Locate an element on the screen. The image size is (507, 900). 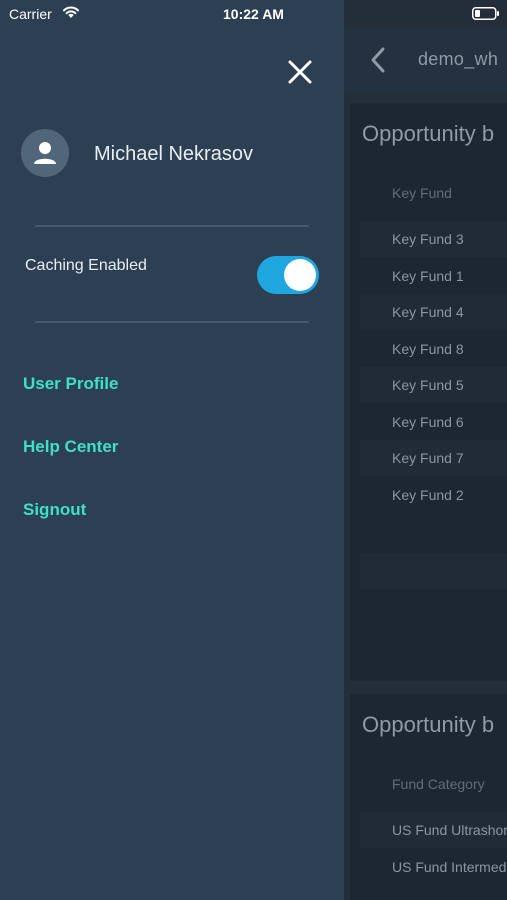
table-row: Key Fund 8 is located at coordinates (433, 349).